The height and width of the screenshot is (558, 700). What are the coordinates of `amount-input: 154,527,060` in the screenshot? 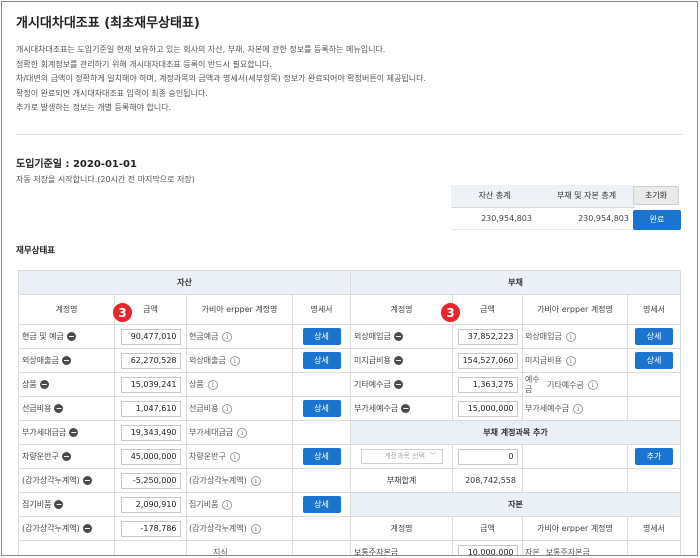 It's located at (487, 360).